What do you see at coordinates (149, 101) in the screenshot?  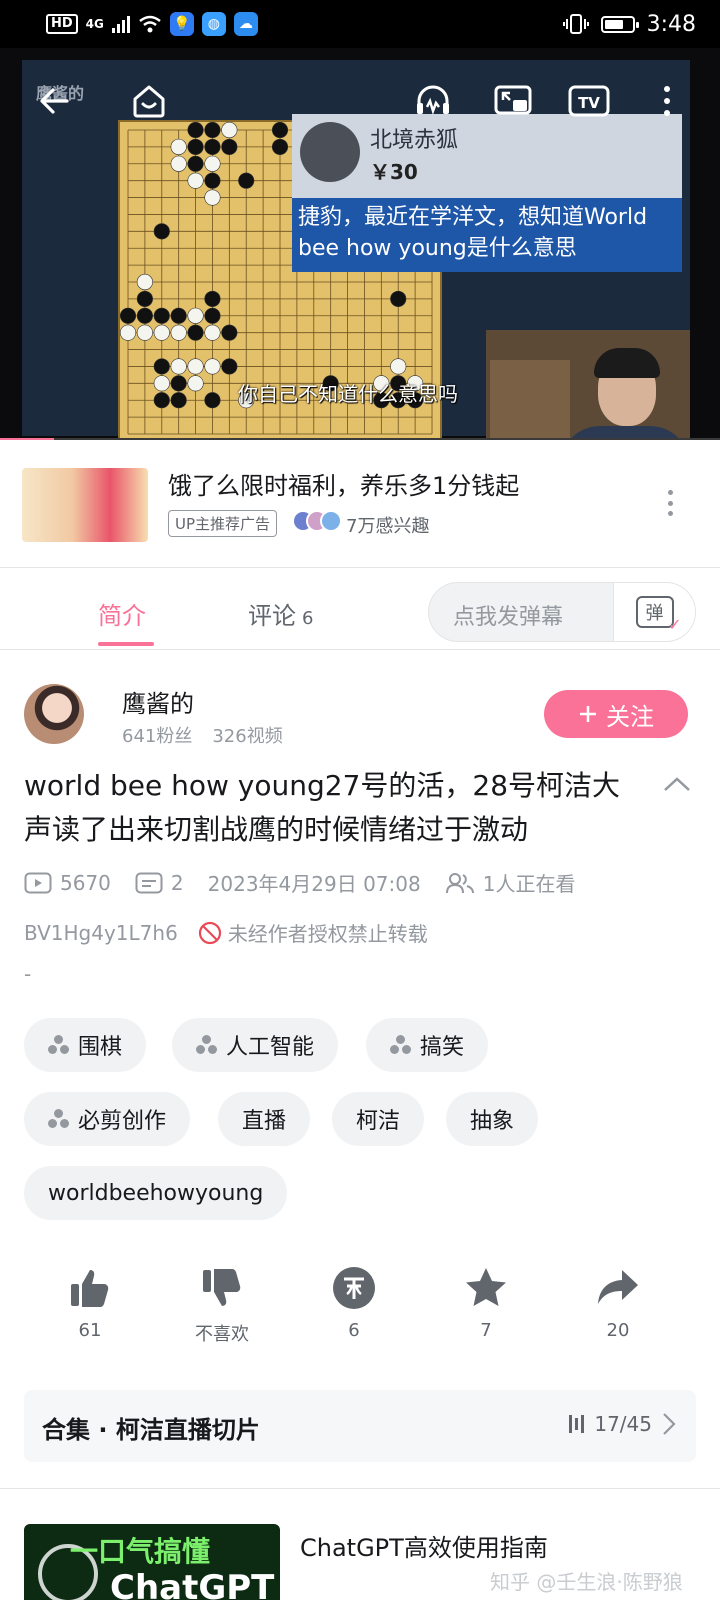 I see `home-icon` at bounding box center [149, 101].